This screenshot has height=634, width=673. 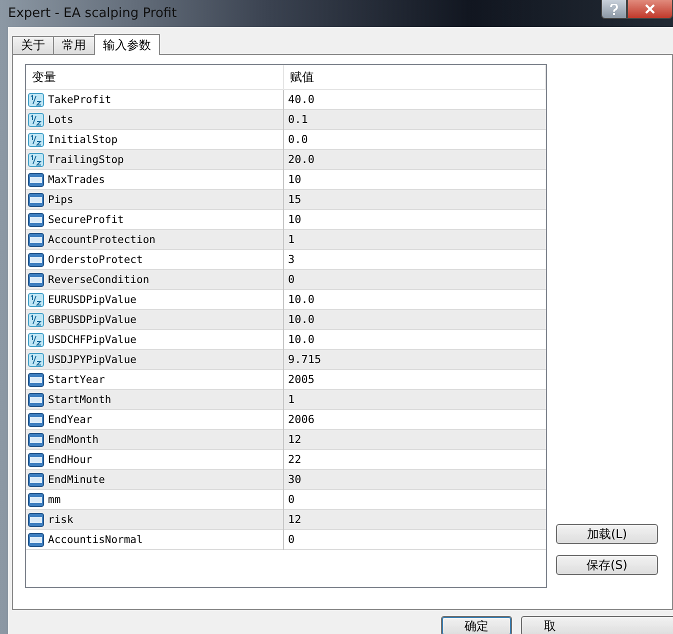 I want to click on variable-name: EndMinute, so click(x=76, y=480).